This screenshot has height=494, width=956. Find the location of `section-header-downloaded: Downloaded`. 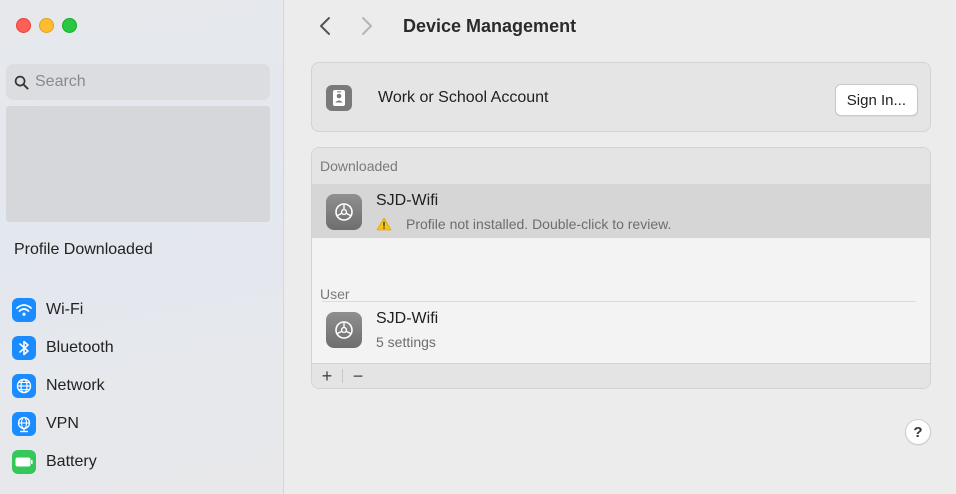

section-header-downloaded: Downloaded is located at coordinates (621, 166).